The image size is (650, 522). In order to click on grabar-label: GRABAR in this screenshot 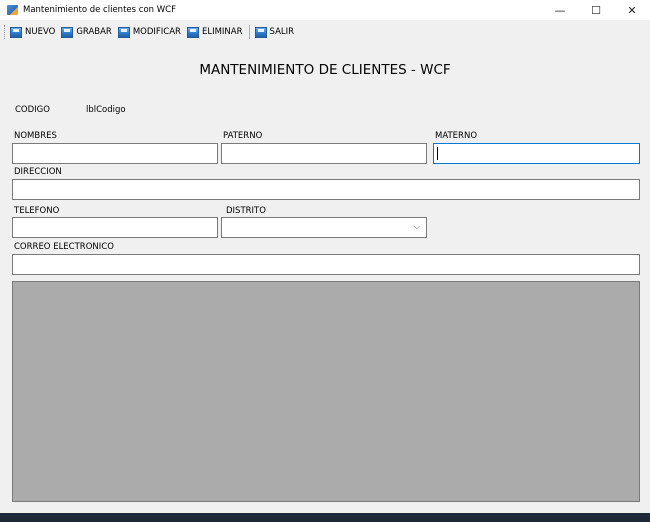, I will do `click(94, 32)`.